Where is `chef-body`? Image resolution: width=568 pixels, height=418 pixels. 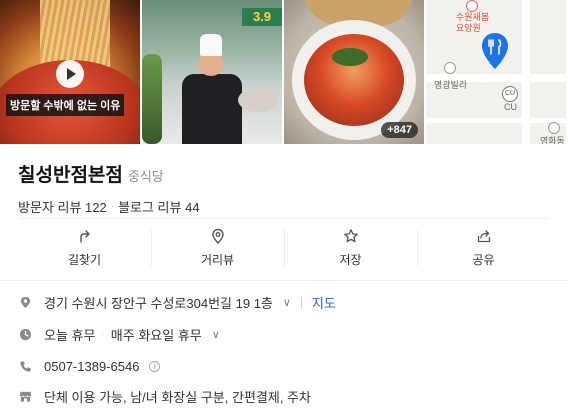 chef-body is located at coordinates (212, 109).